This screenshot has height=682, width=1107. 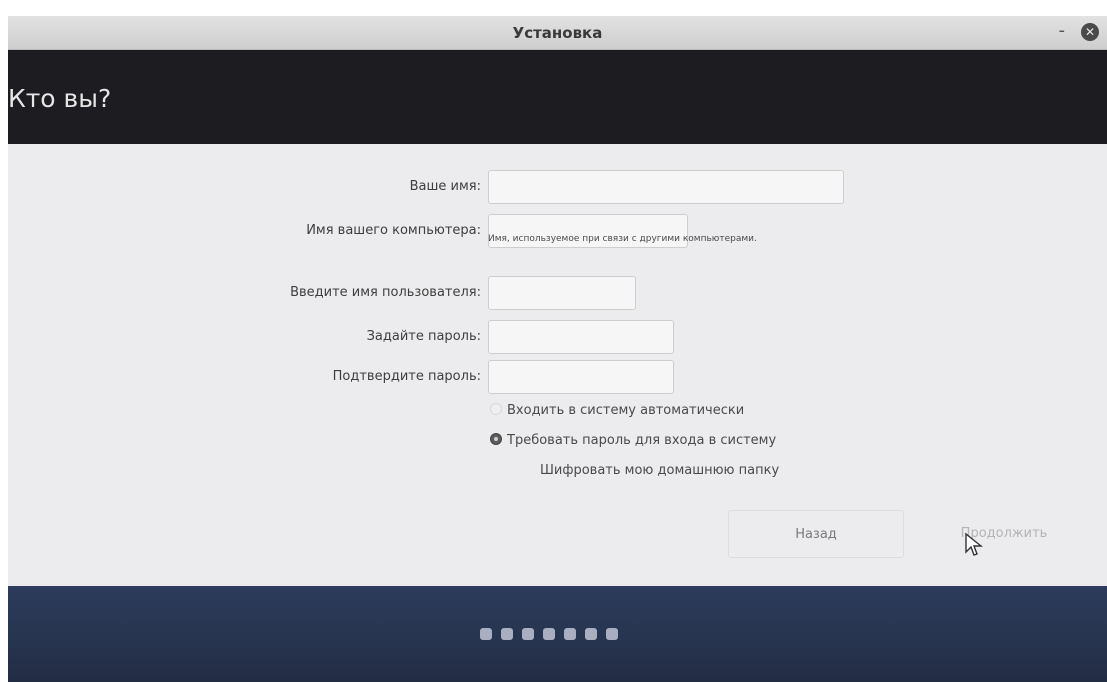 What do you see at coordinates (1090, 32) in the screenshot?
I see `close-icon: ✕` at bounding box center [1090, 32].